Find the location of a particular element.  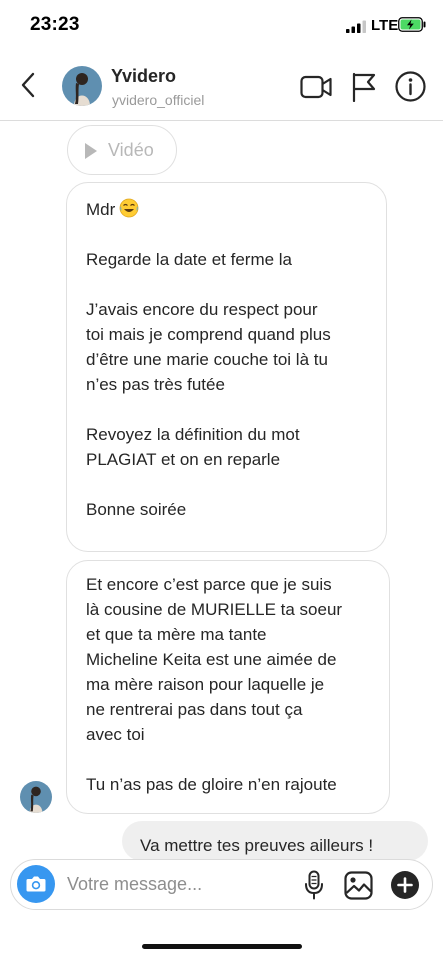

sent-message-text: Va mettre tes preuves ailleurs ! is located at coordinates (257, 845).